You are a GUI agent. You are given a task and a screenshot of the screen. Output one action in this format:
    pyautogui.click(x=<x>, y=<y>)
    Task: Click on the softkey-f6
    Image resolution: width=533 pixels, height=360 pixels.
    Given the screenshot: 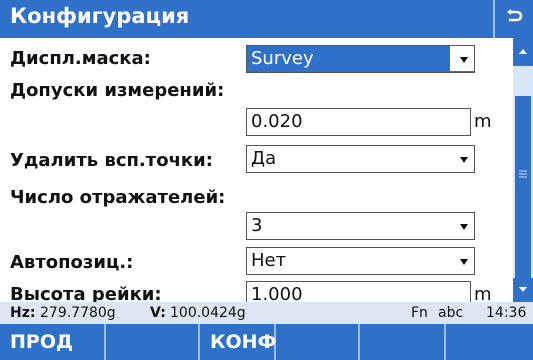 What is the action you would take?
    pyautogui.click(x=489, y=342)
    